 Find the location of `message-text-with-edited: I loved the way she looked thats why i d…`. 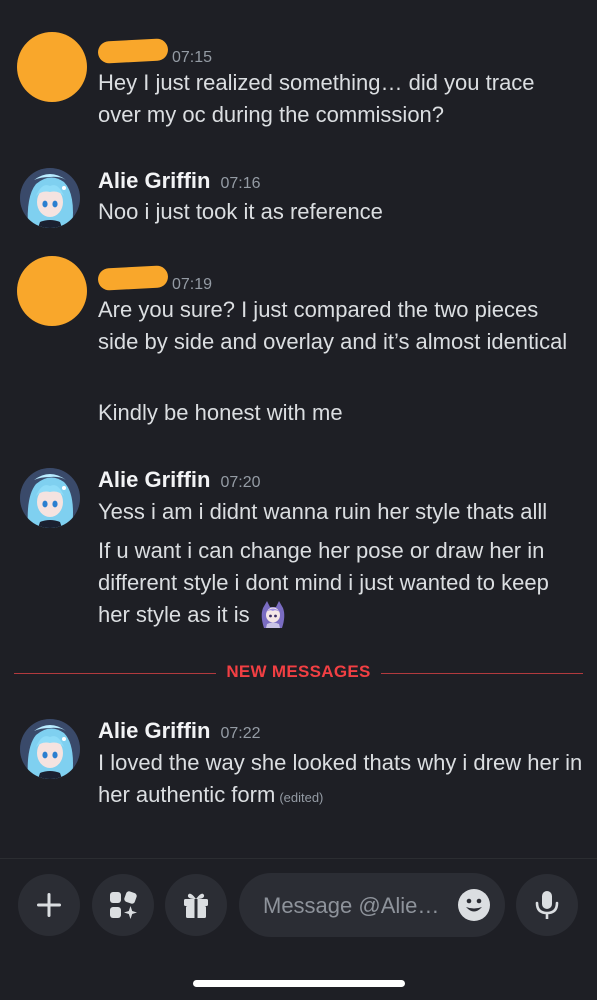

message-text-with-edited: I loved the way she looked thats why i d… is located at coordinates (340, 780).